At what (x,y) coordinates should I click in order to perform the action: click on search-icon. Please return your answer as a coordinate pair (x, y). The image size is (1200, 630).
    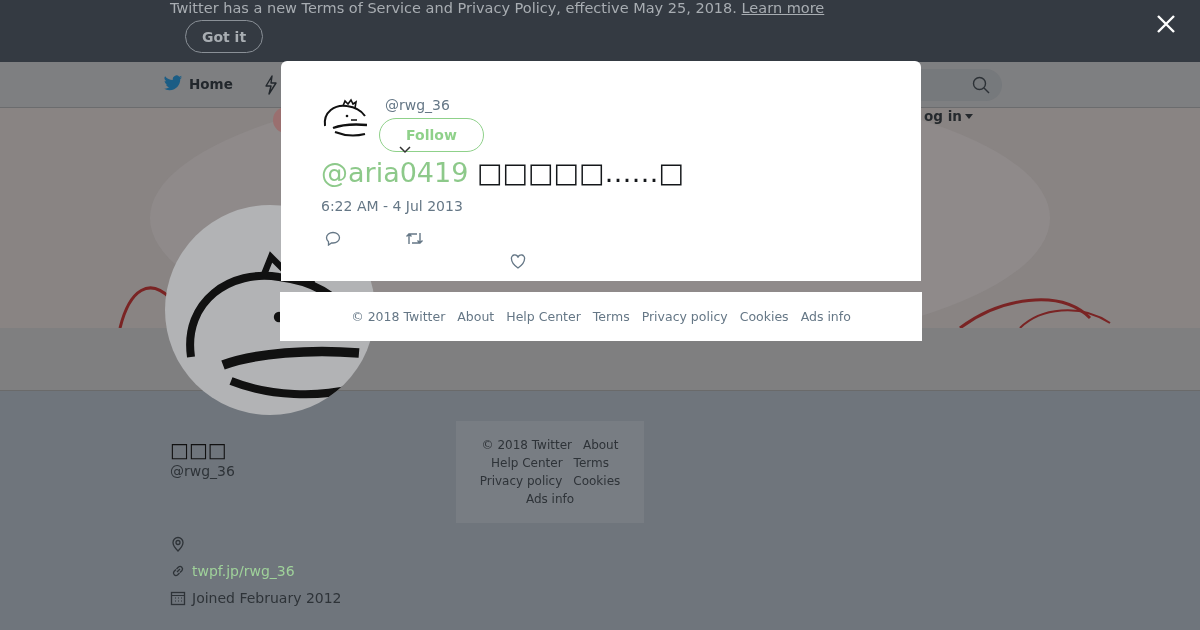
    Looking at the image, I should click on (981, 85).